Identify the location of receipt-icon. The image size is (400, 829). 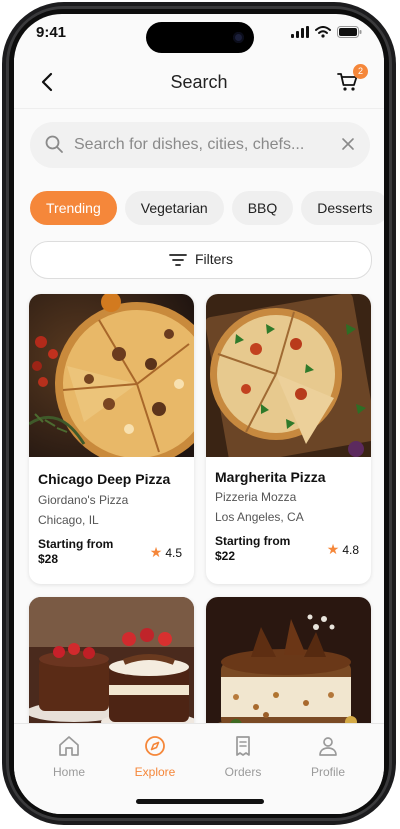
(243, 746).